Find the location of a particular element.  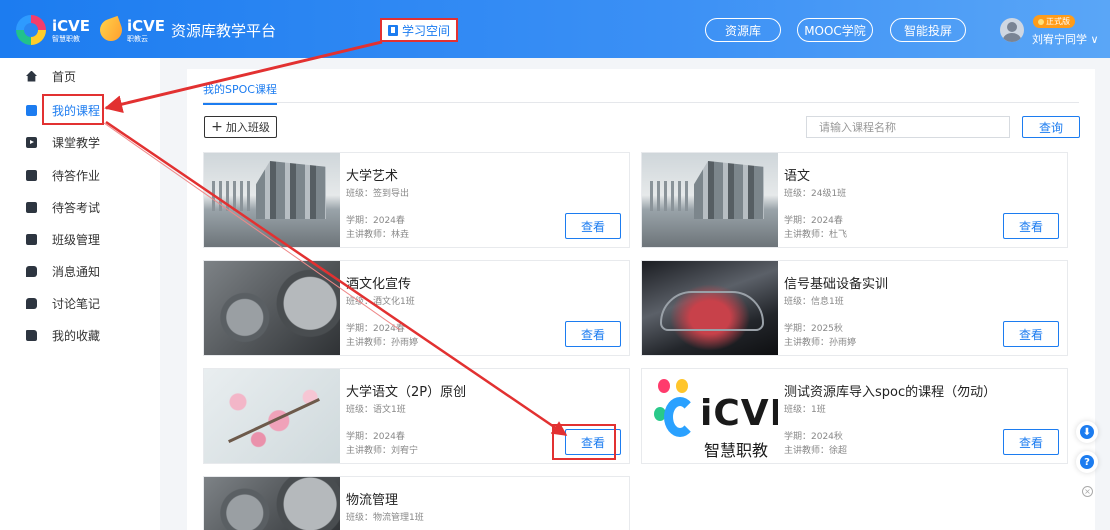

join-class-button: + 加入班级 is located at coordinates (240, 127).